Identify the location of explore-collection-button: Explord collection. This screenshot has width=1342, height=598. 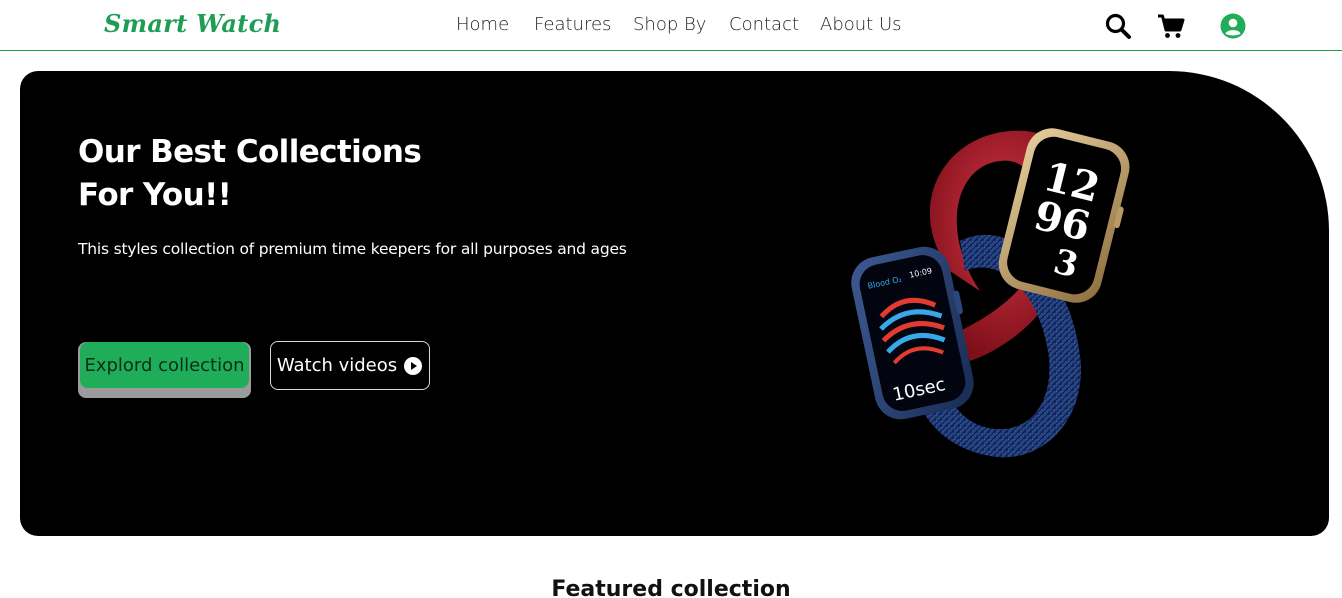
(164, 365).